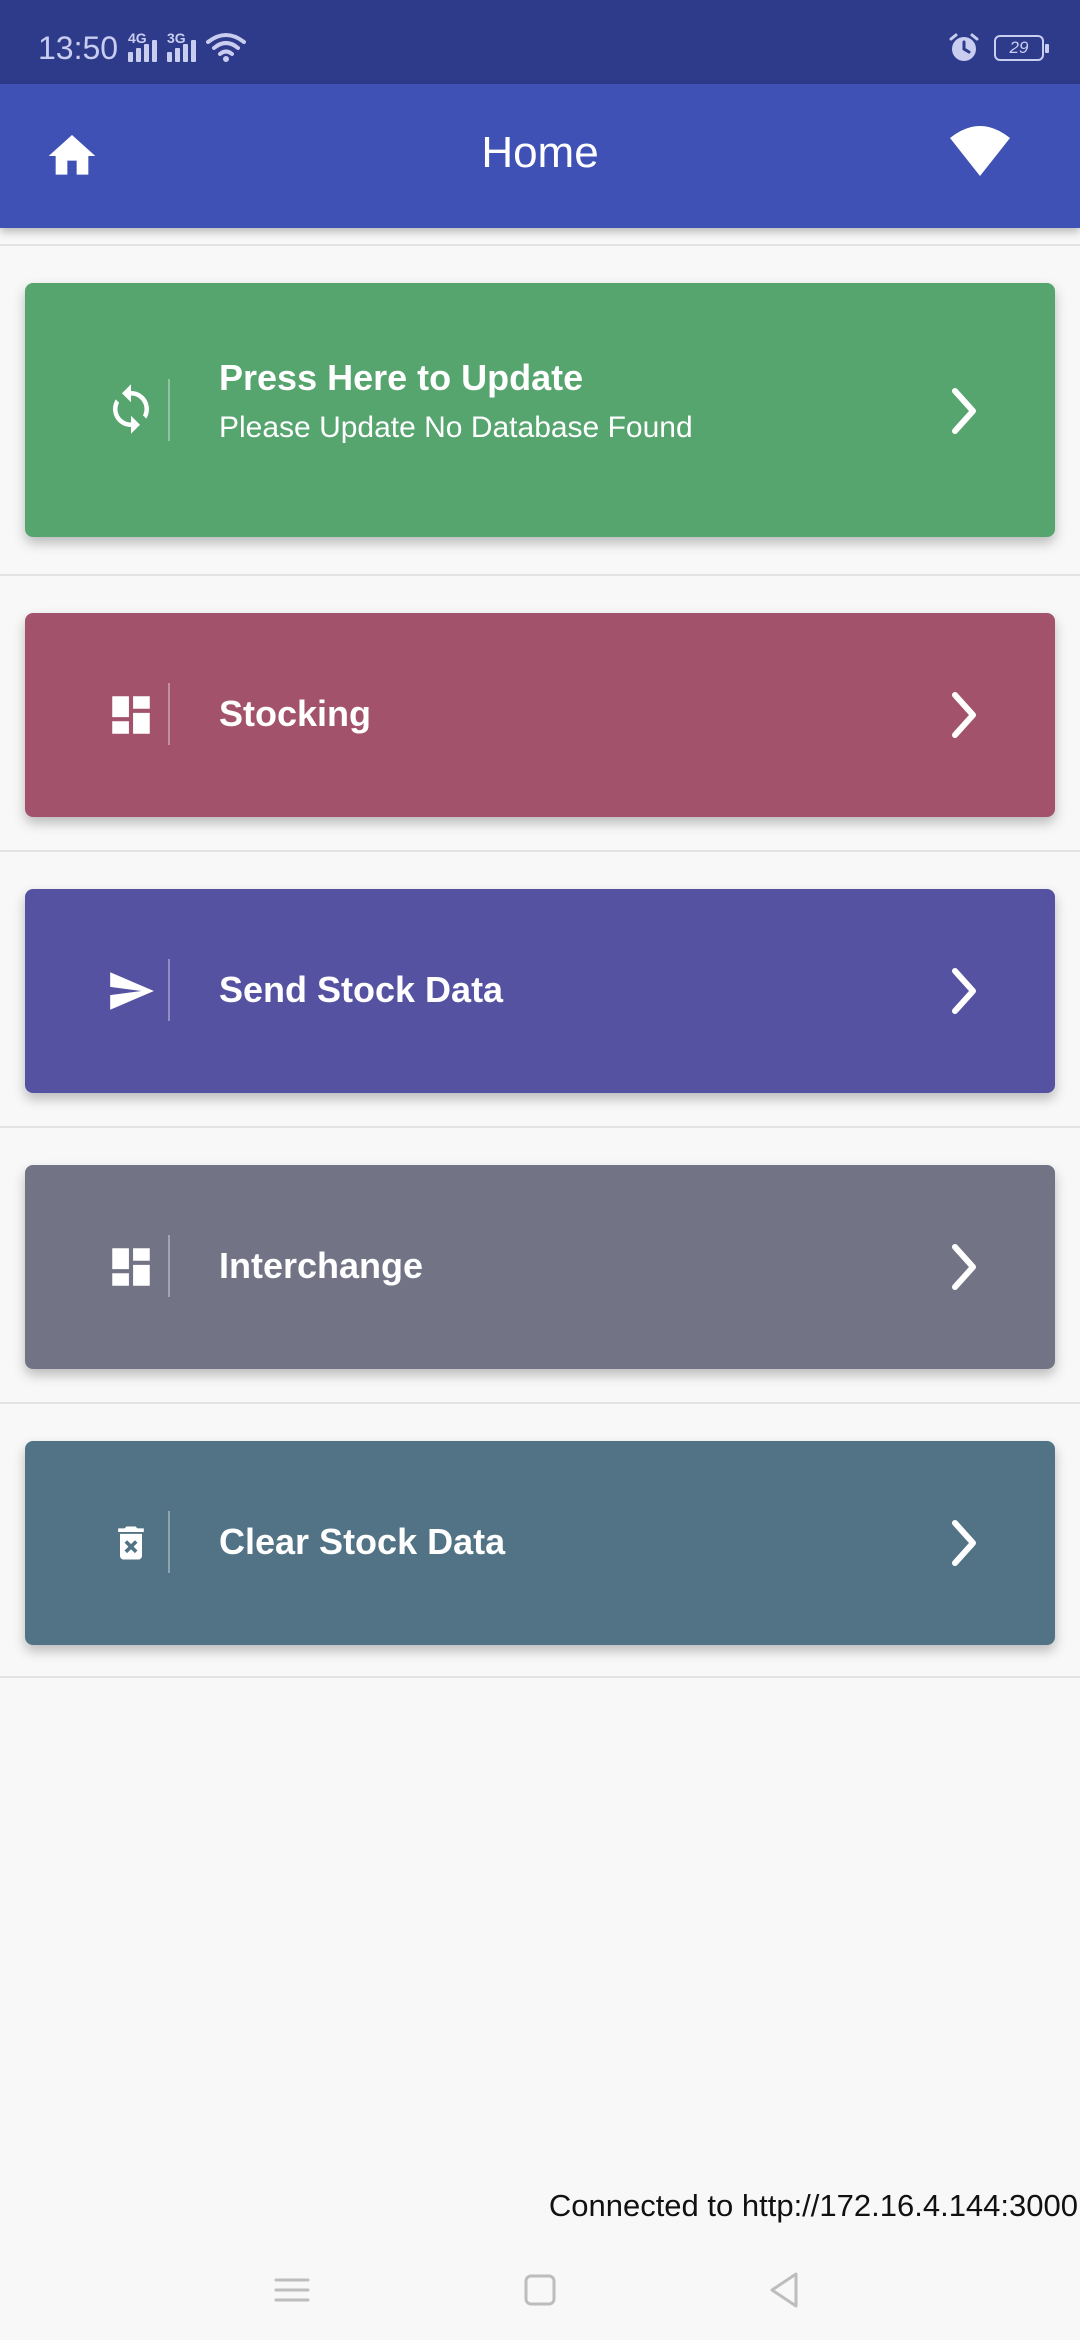 This screenshot has width=1080, height=2340. Describe the element at coordinates (540, 715) in the screenshot. I see `stocking-button: Stocking` at that location.